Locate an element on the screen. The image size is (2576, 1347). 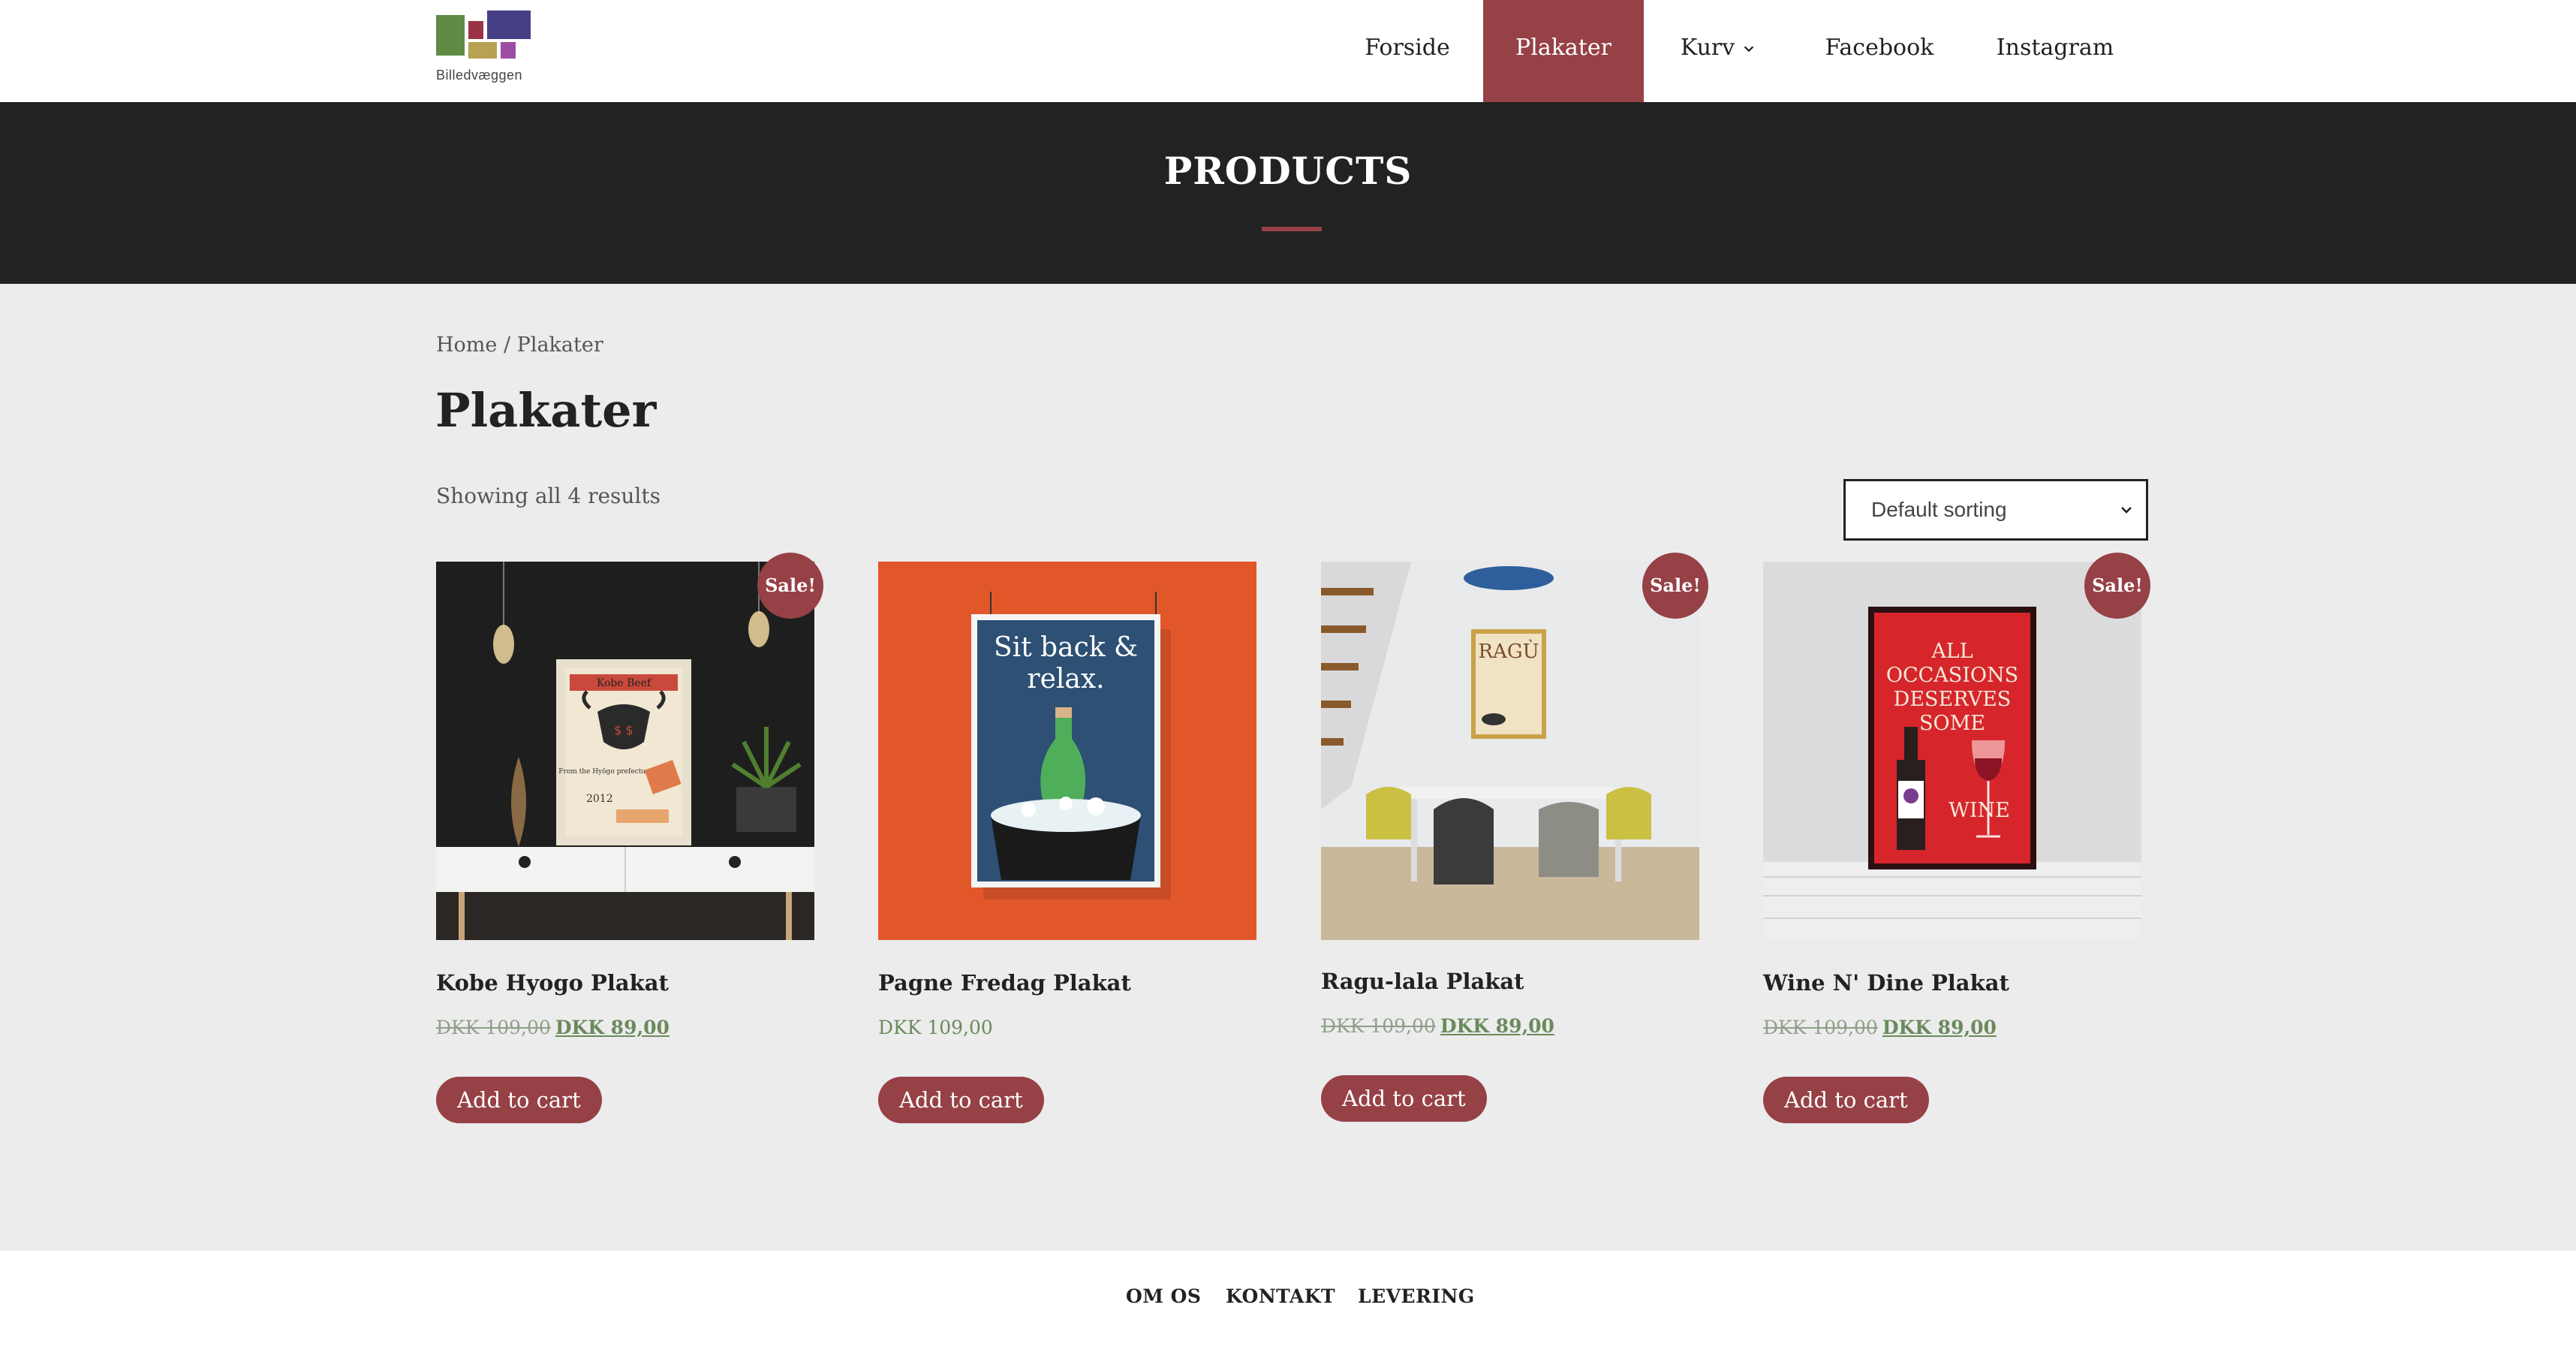
ragu-poster-scene-image: RAGÙ is located at coordinates (1510, 751).